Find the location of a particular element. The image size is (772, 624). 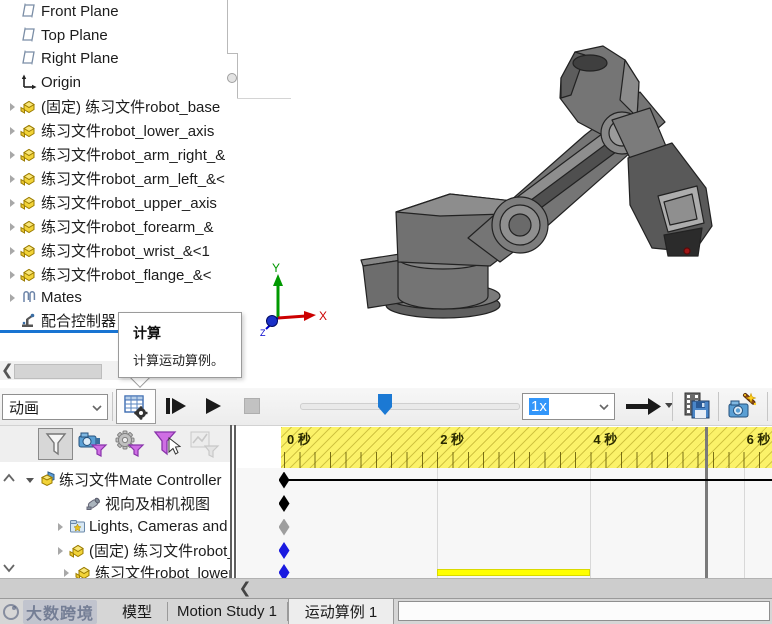

feature-tree-item: 练习文件robot_lower_axis is located at coordinates (118, 130).